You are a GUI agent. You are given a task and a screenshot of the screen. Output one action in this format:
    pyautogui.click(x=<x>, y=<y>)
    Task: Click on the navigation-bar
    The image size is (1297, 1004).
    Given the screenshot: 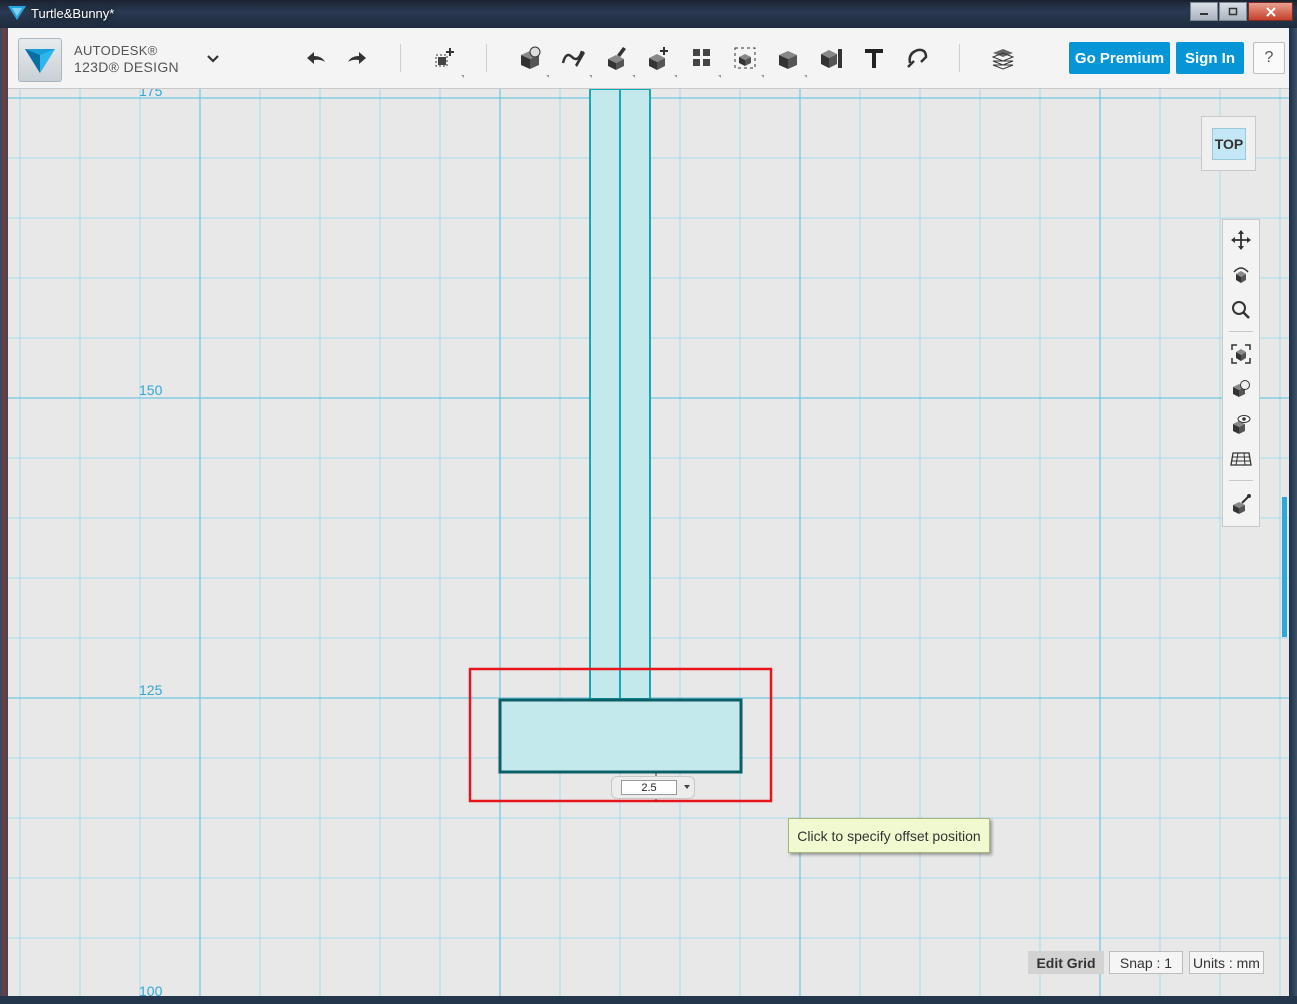 What is the action you would take?
    pyautogui.click(x=1241, y=373)
    